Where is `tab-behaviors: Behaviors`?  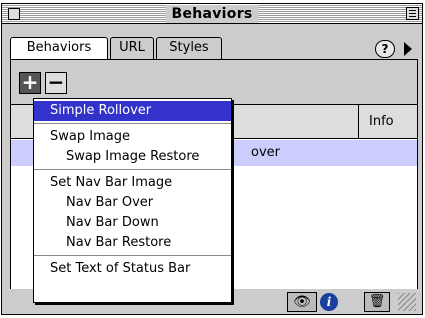 tab-behaviors: Behaviors is located at coordinates (59, 48).